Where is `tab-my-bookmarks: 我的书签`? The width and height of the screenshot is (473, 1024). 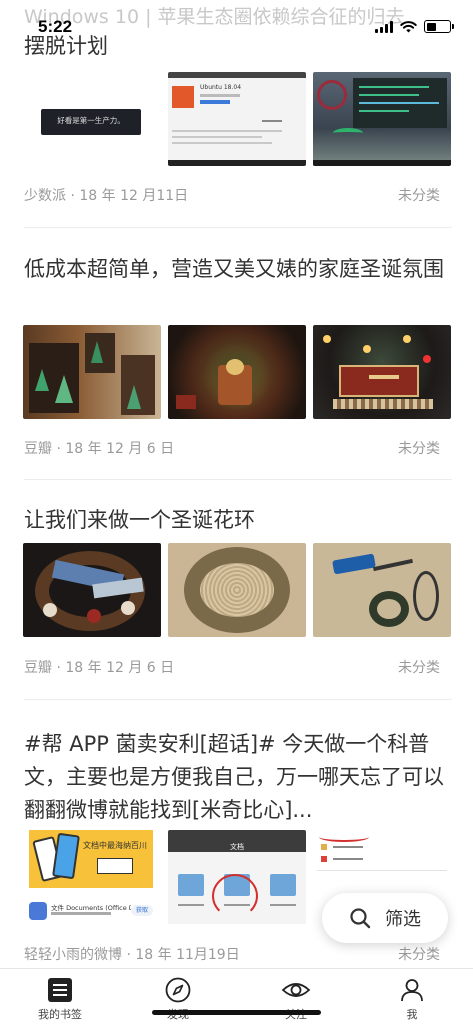
tab-my-bookmarks: 我的书签 is located at coordinates (60, 1000).